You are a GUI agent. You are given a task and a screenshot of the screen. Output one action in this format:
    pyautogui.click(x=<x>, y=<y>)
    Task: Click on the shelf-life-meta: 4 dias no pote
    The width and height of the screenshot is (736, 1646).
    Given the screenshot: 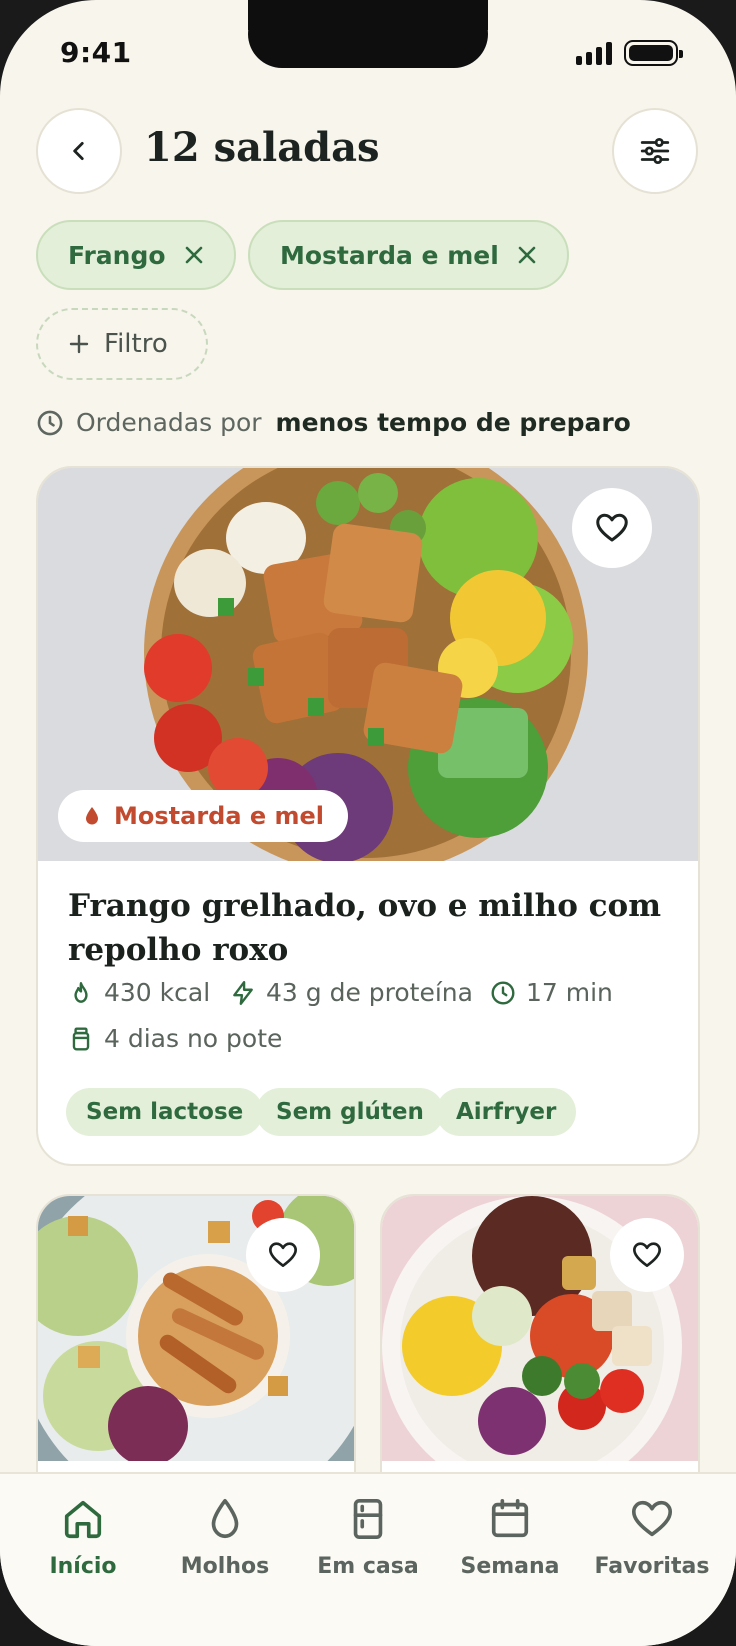 What is the action you would take?
    pyautogui.click(x=175, y=1038)
    